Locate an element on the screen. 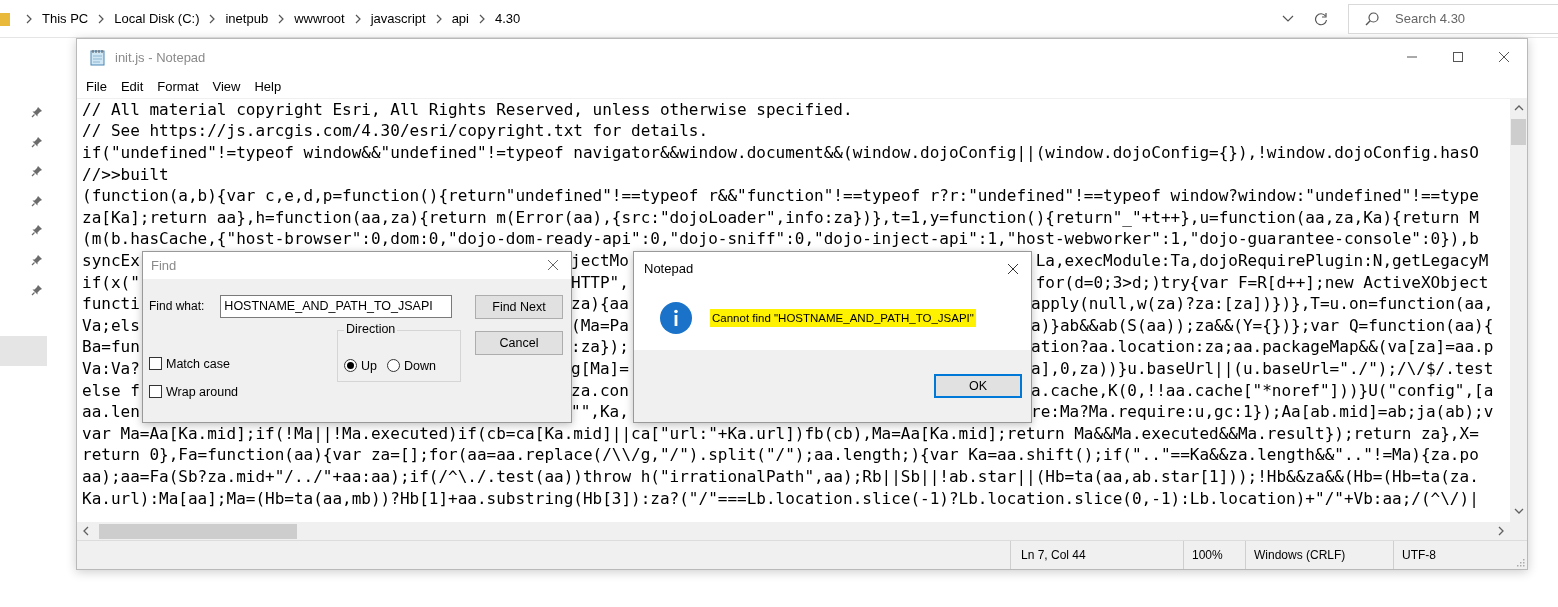  code-text: ation?aa.location:za;aa.packageMap&&(va[za]=aa.p is located at coordinates (1262, 347).